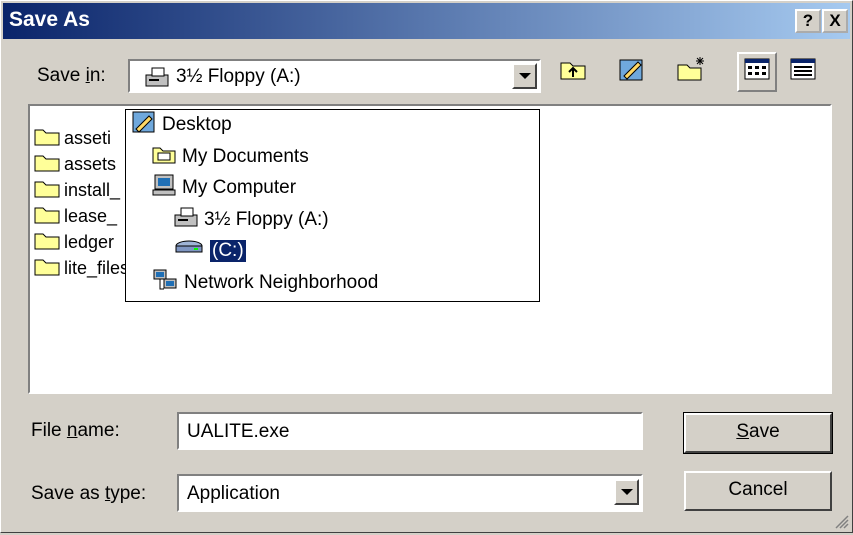 Image resolution: width=853 pixels, height=535 pixels. I want to click on cancel-button: Cancel, so click(758, 491).